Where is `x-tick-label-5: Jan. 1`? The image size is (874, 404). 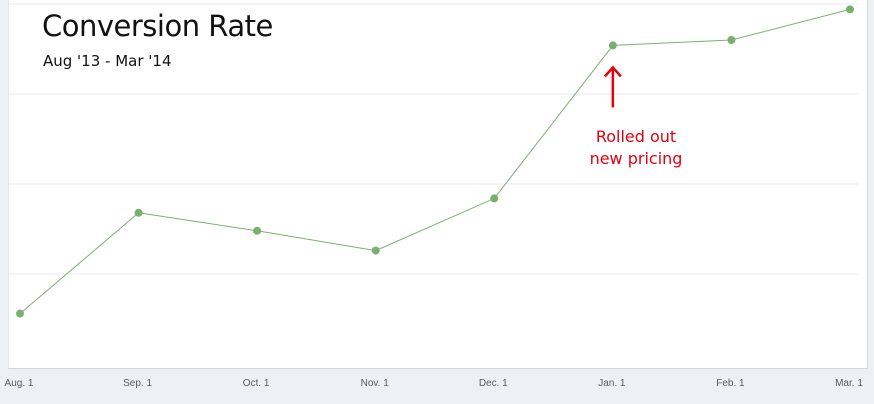 x-tick-label-5: Jan. 1 is located at coordinates (612, 383).